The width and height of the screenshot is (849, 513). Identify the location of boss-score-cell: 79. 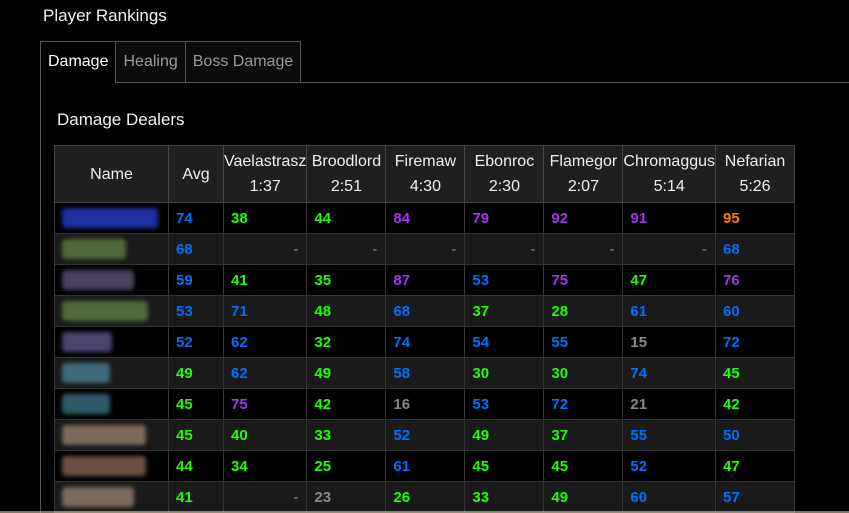
(504, 218).